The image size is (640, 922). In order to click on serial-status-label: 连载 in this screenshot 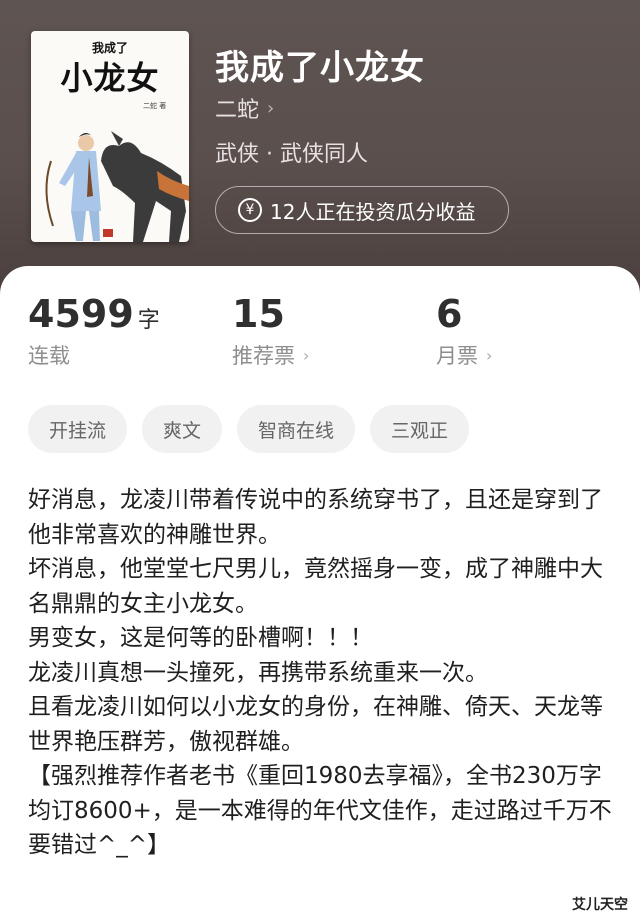, I will do `click(49, 356)`.